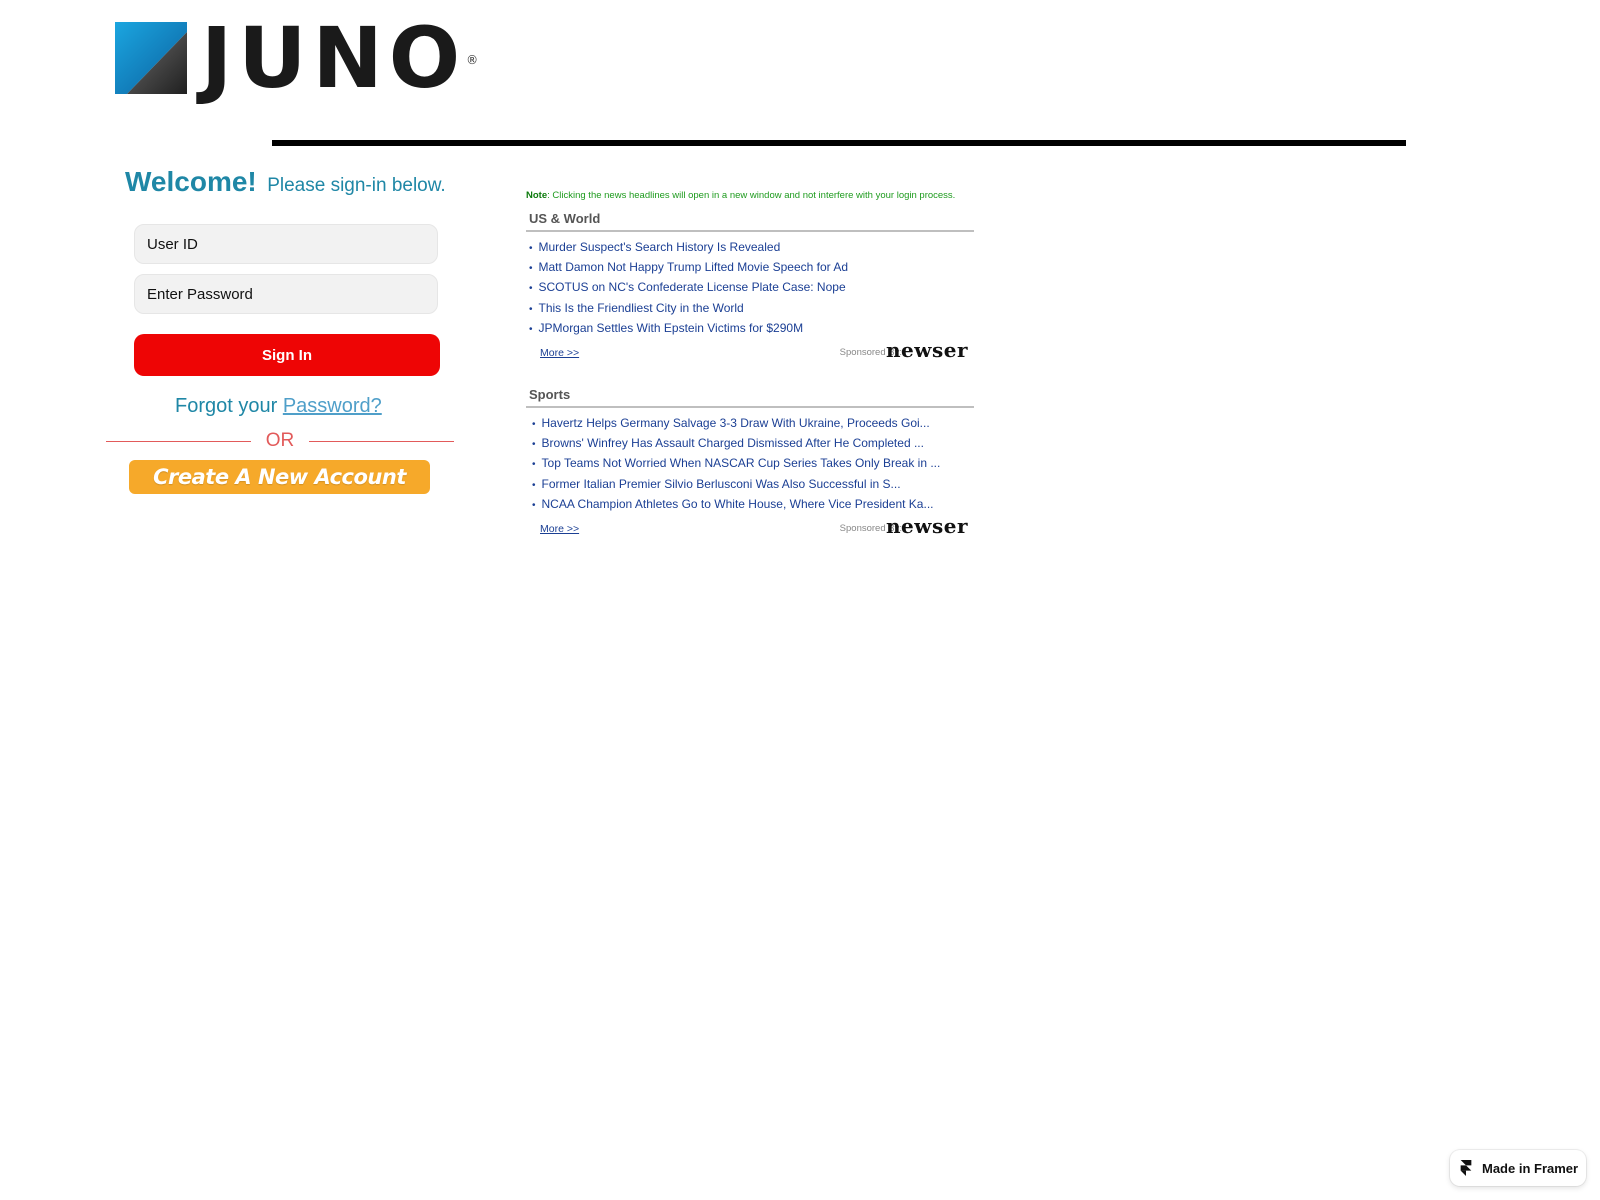  Describe the element at coordinates (286, 244) in the screenshot. I see `user-id-input` at that location.